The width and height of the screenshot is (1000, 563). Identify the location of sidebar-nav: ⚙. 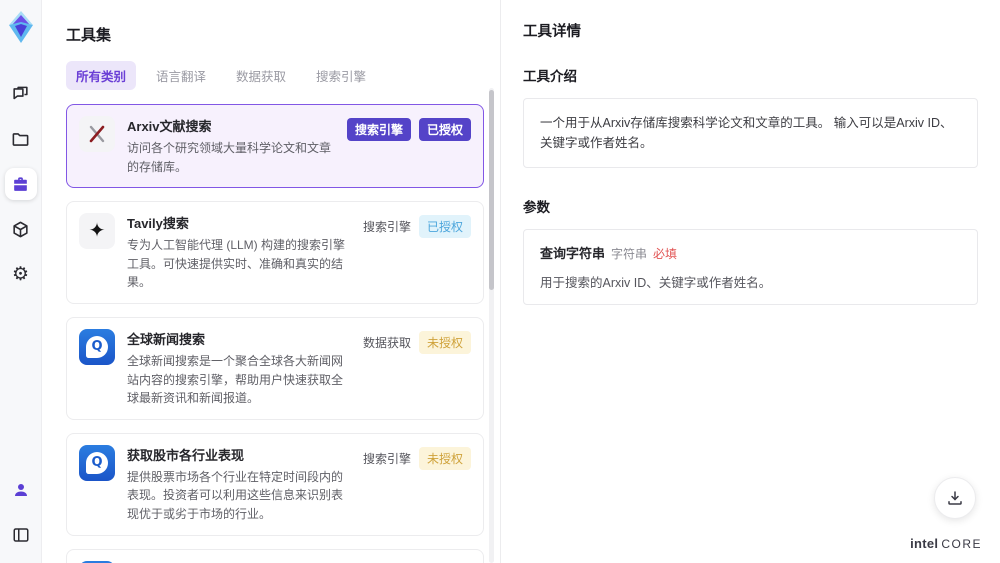
(20, 184).